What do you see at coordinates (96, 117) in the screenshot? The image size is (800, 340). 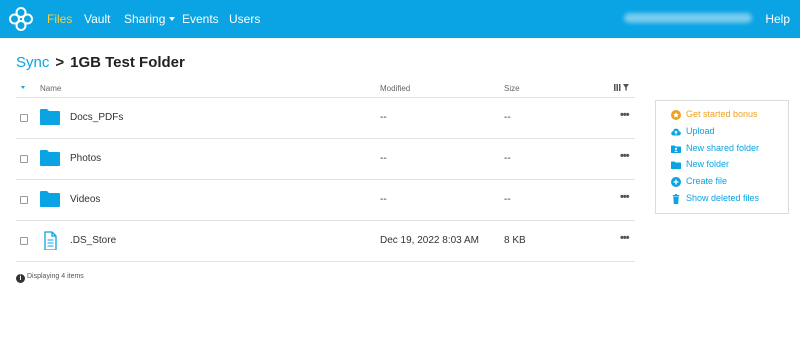 I see `file-name: Docs_PDFs` at bounding box center [96, 117].